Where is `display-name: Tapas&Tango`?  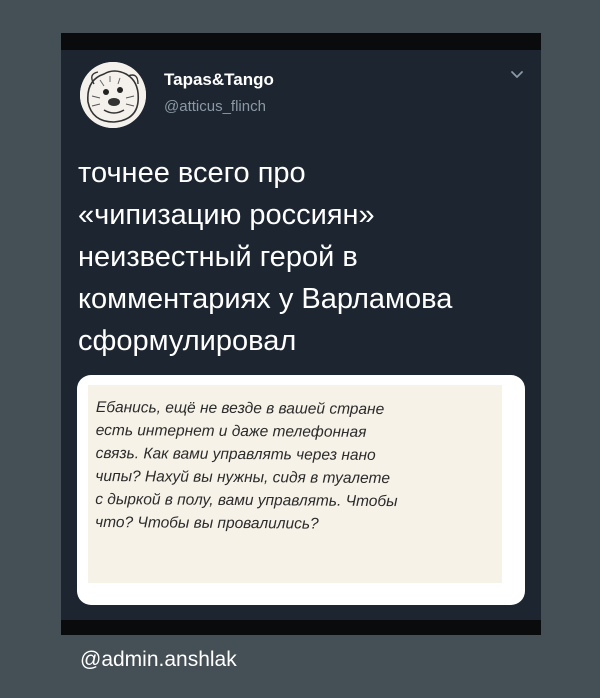
display-name: Tapas&Tango is located at coordinates (219, 80).